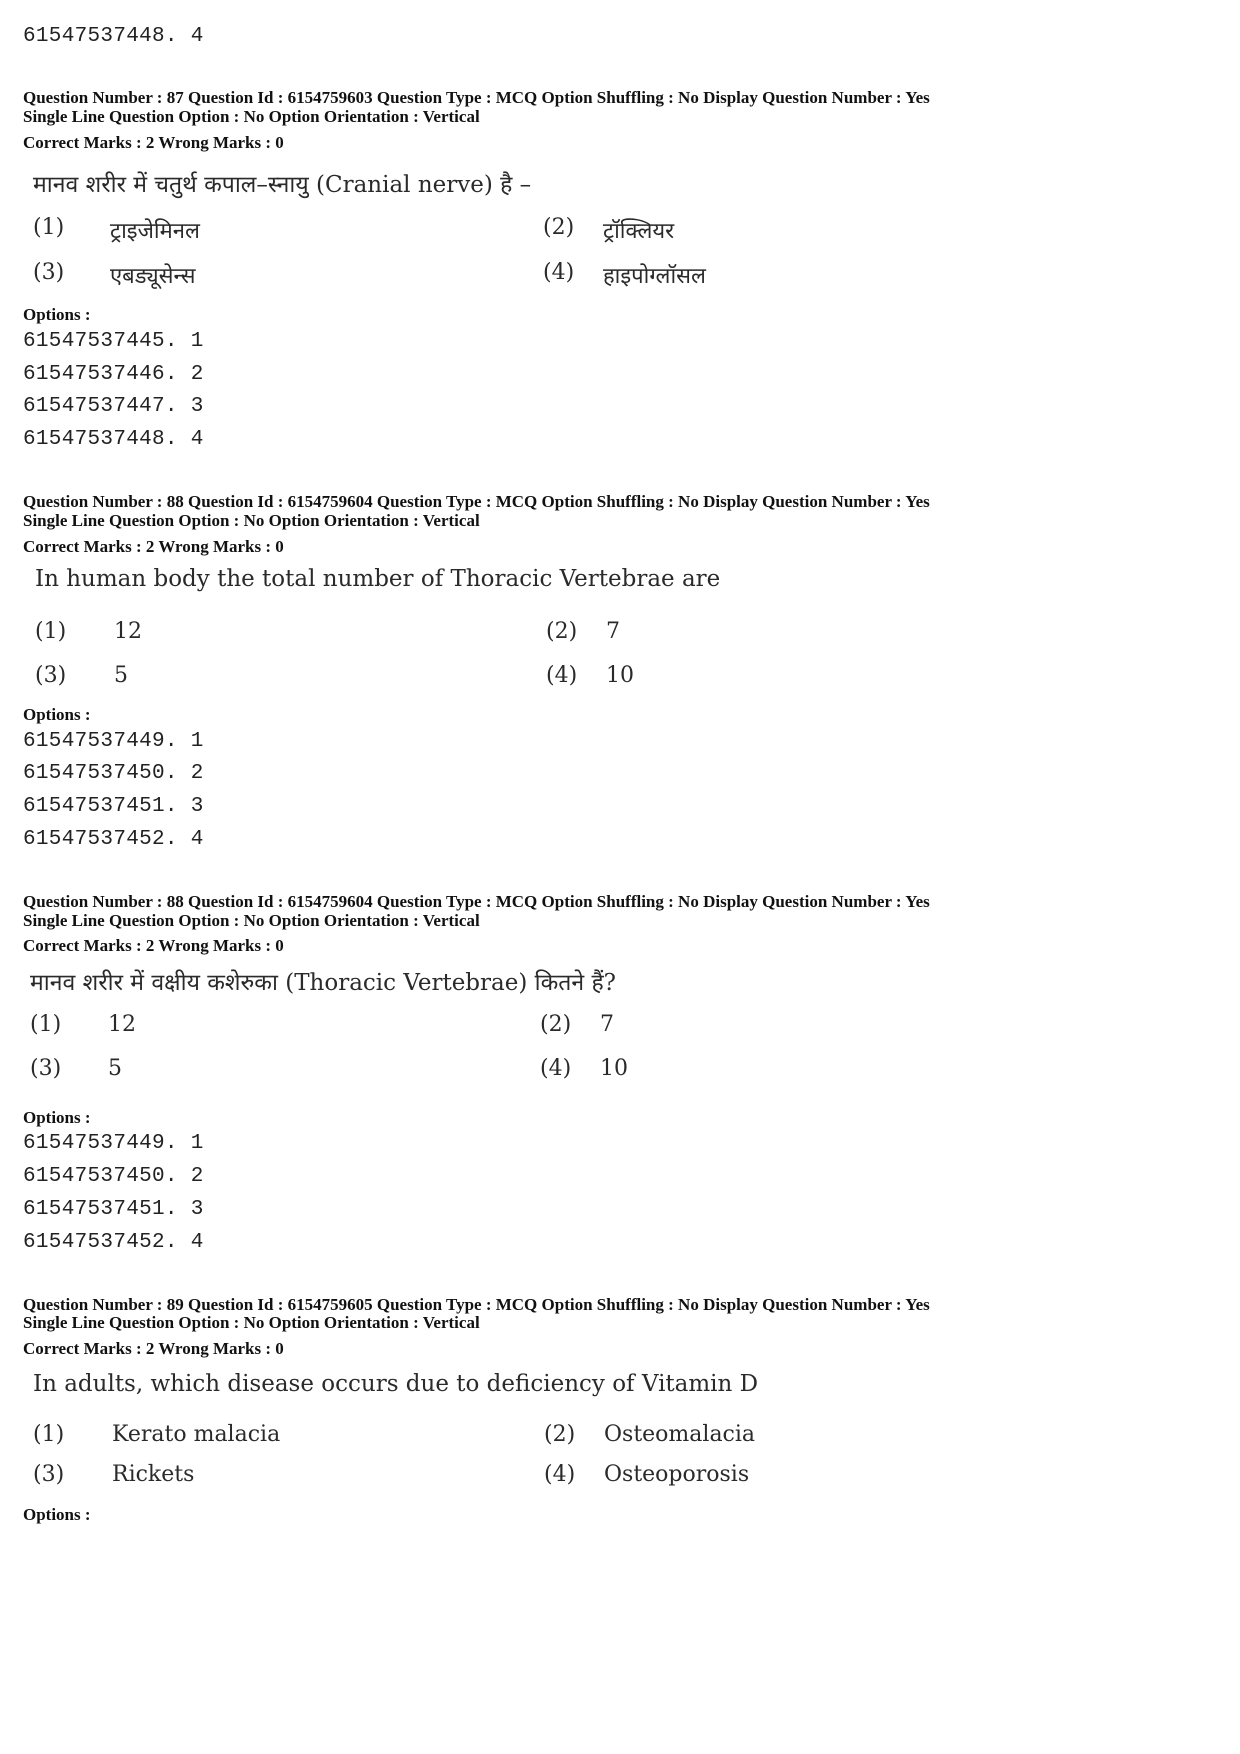  I want to click on choice-label: Osteomalacia, so click(680, 1434).